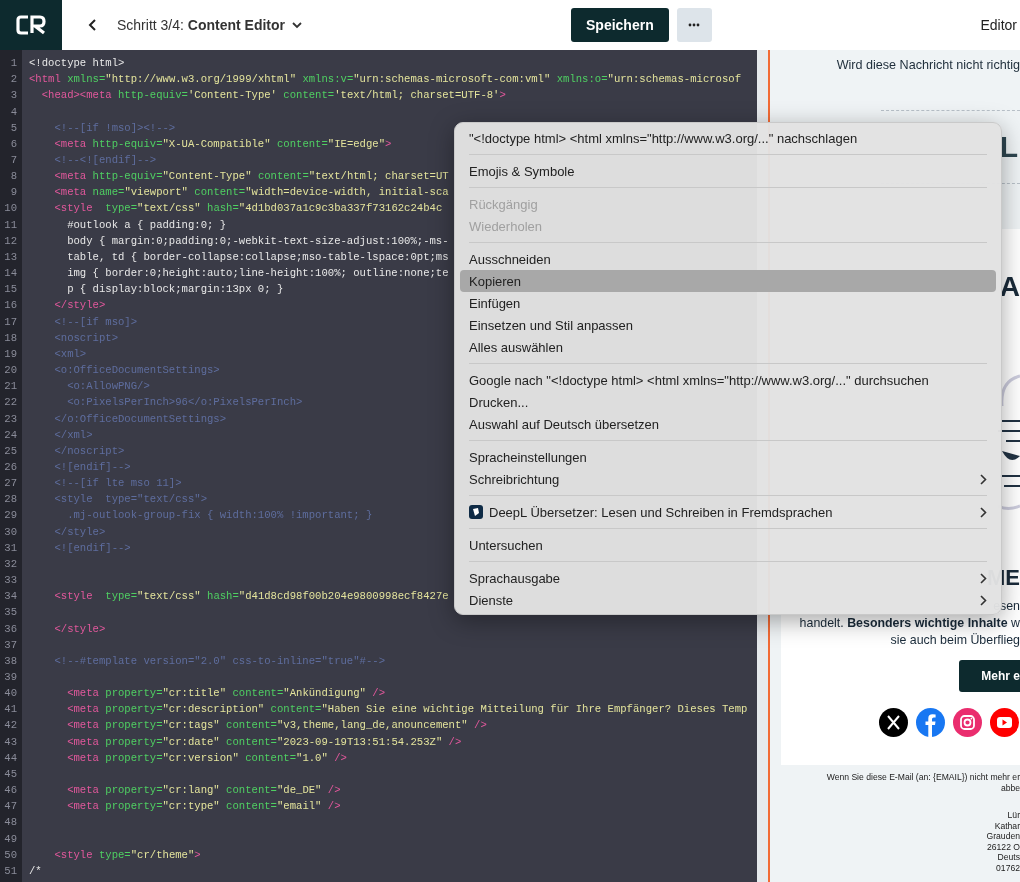 The height and width of the screenshot is (882, 1020). Describe the element at coordinates (108, 386) in the screenshot. I see `code-line: <o:AllowPNG/>` at that location.